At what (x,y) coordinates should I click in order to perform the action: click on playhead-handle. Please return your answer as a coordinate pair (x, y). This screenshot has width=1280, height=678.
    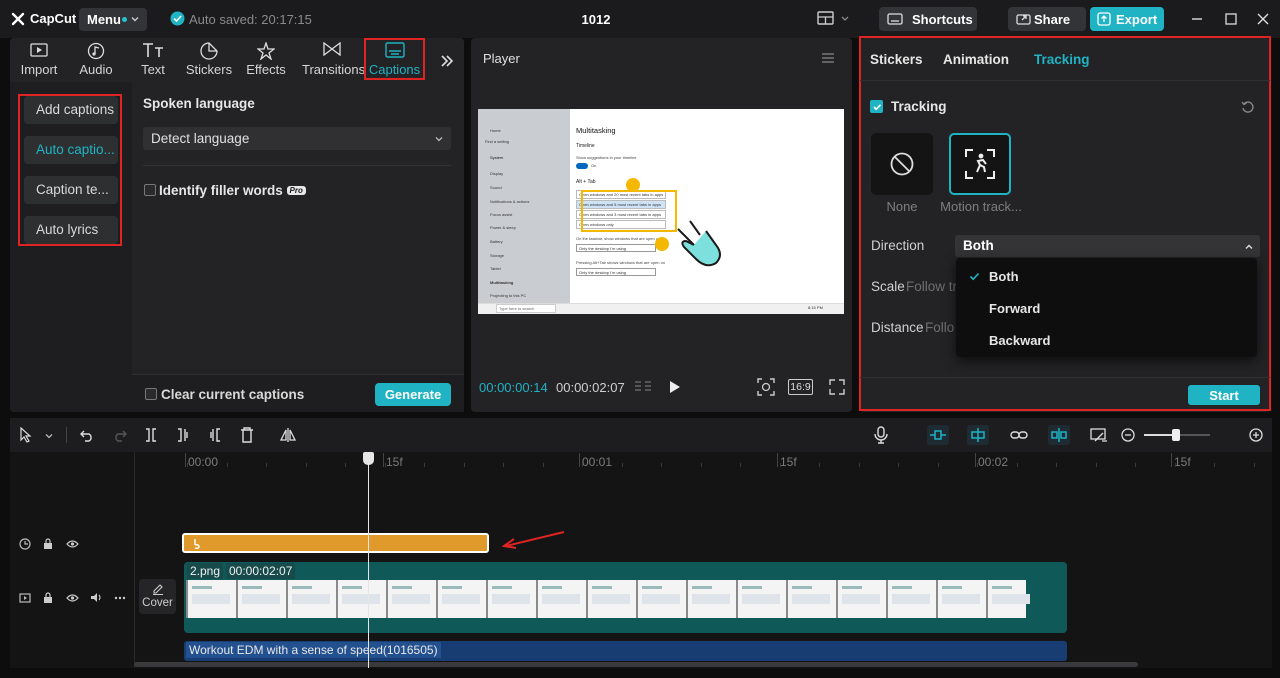
    Looking at the image, I should click on (368, 458).